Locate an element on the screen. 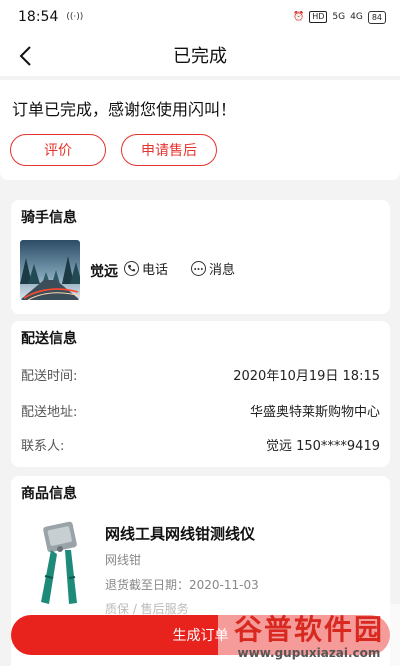 The height and width of the screenshot is (666, 400). rider-name: 觉远 is located at coordinates (104, 272).